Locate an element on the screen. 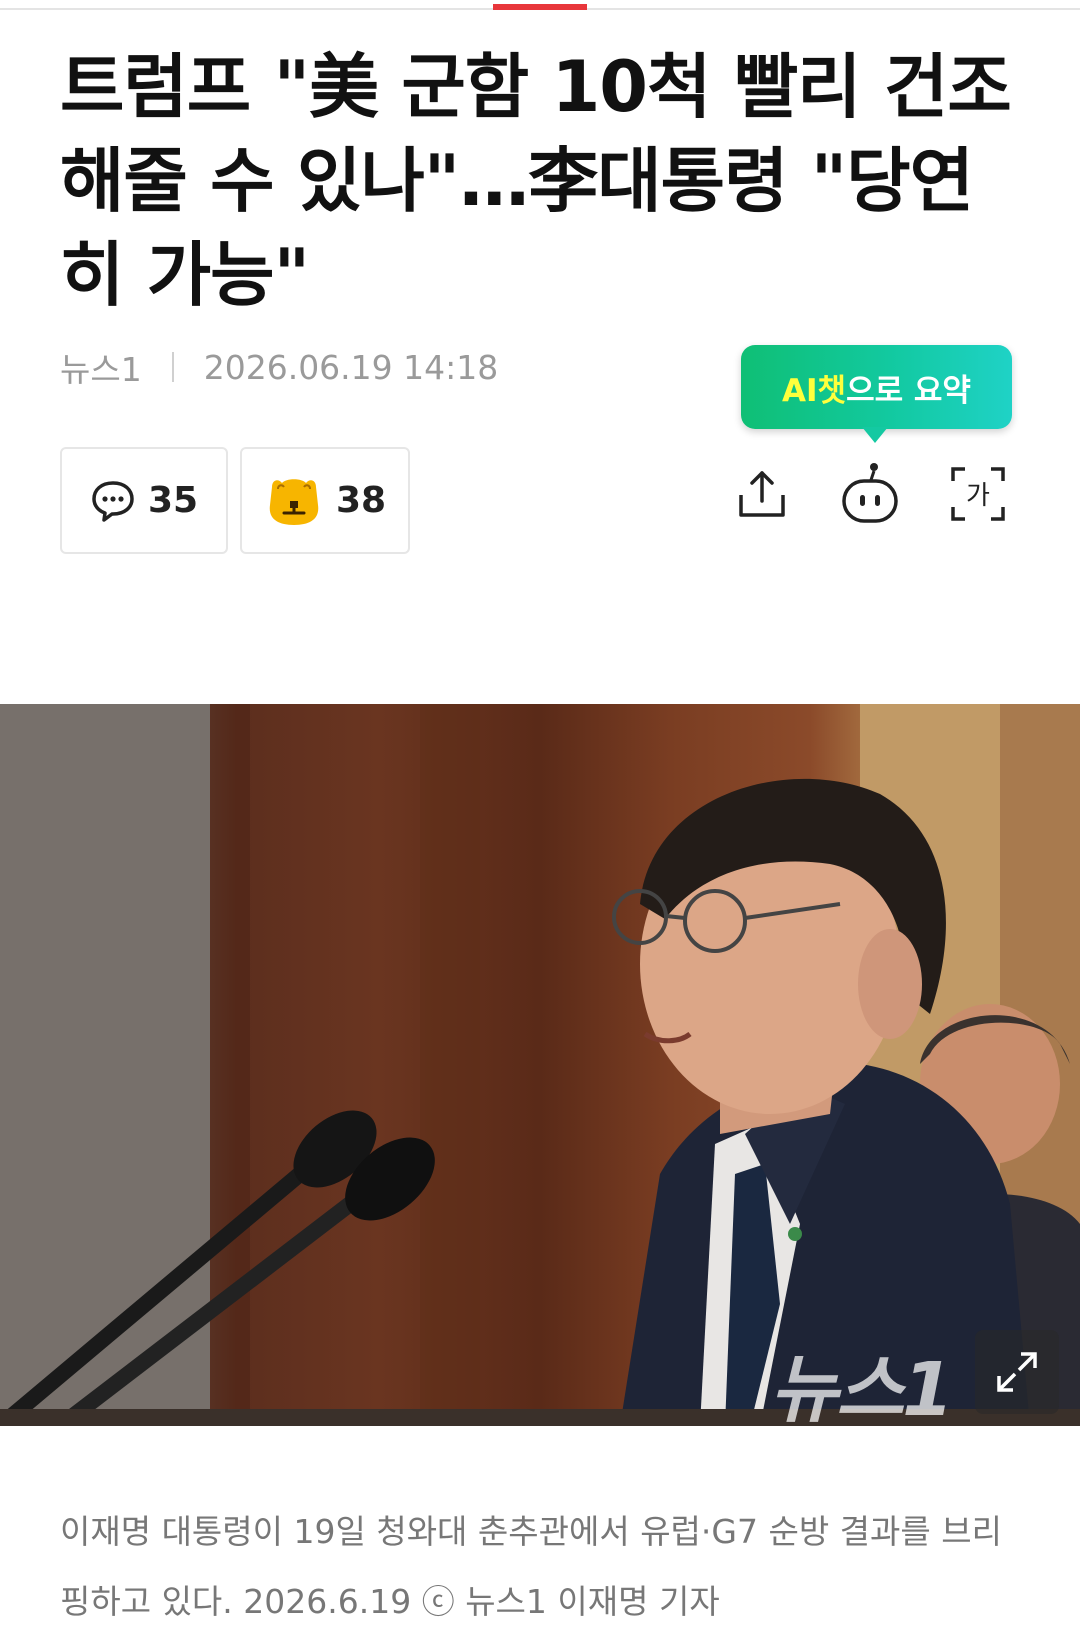  photo-watermark: 뉴스1 is located at coordinates (862, 1390).